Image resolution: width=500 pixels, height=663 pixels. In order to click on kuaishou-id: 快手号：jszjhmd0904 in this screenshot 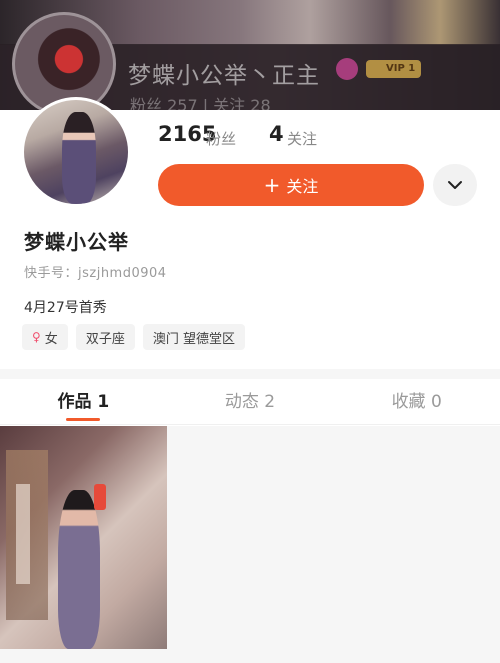, I will do `click(95, 271)`.